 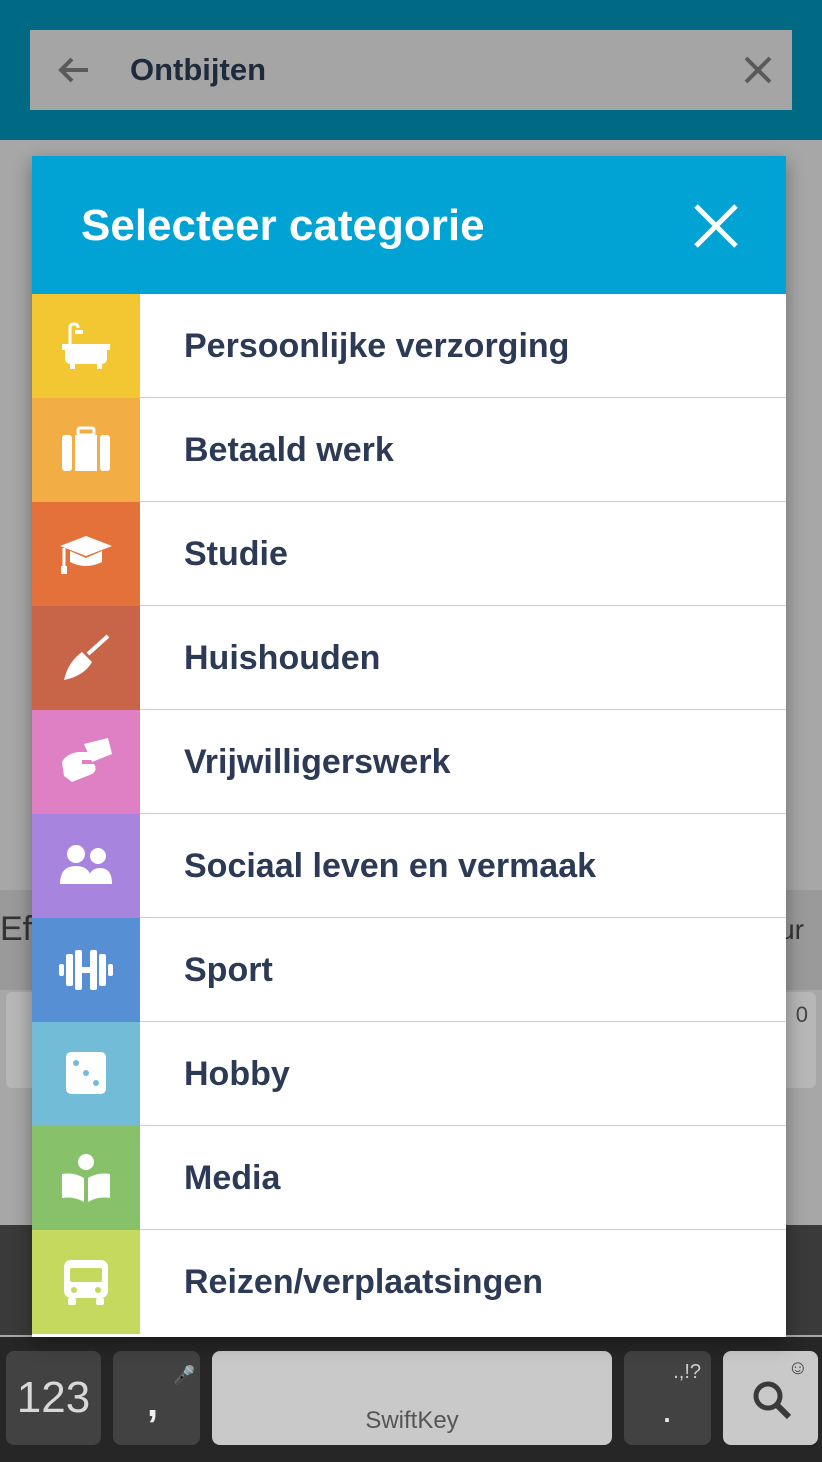 What do you see at coordinates (409, 450) in the screenshot?
I see `category-item-betaald-werk: Betaald werk` at bounding box center [409, 450].